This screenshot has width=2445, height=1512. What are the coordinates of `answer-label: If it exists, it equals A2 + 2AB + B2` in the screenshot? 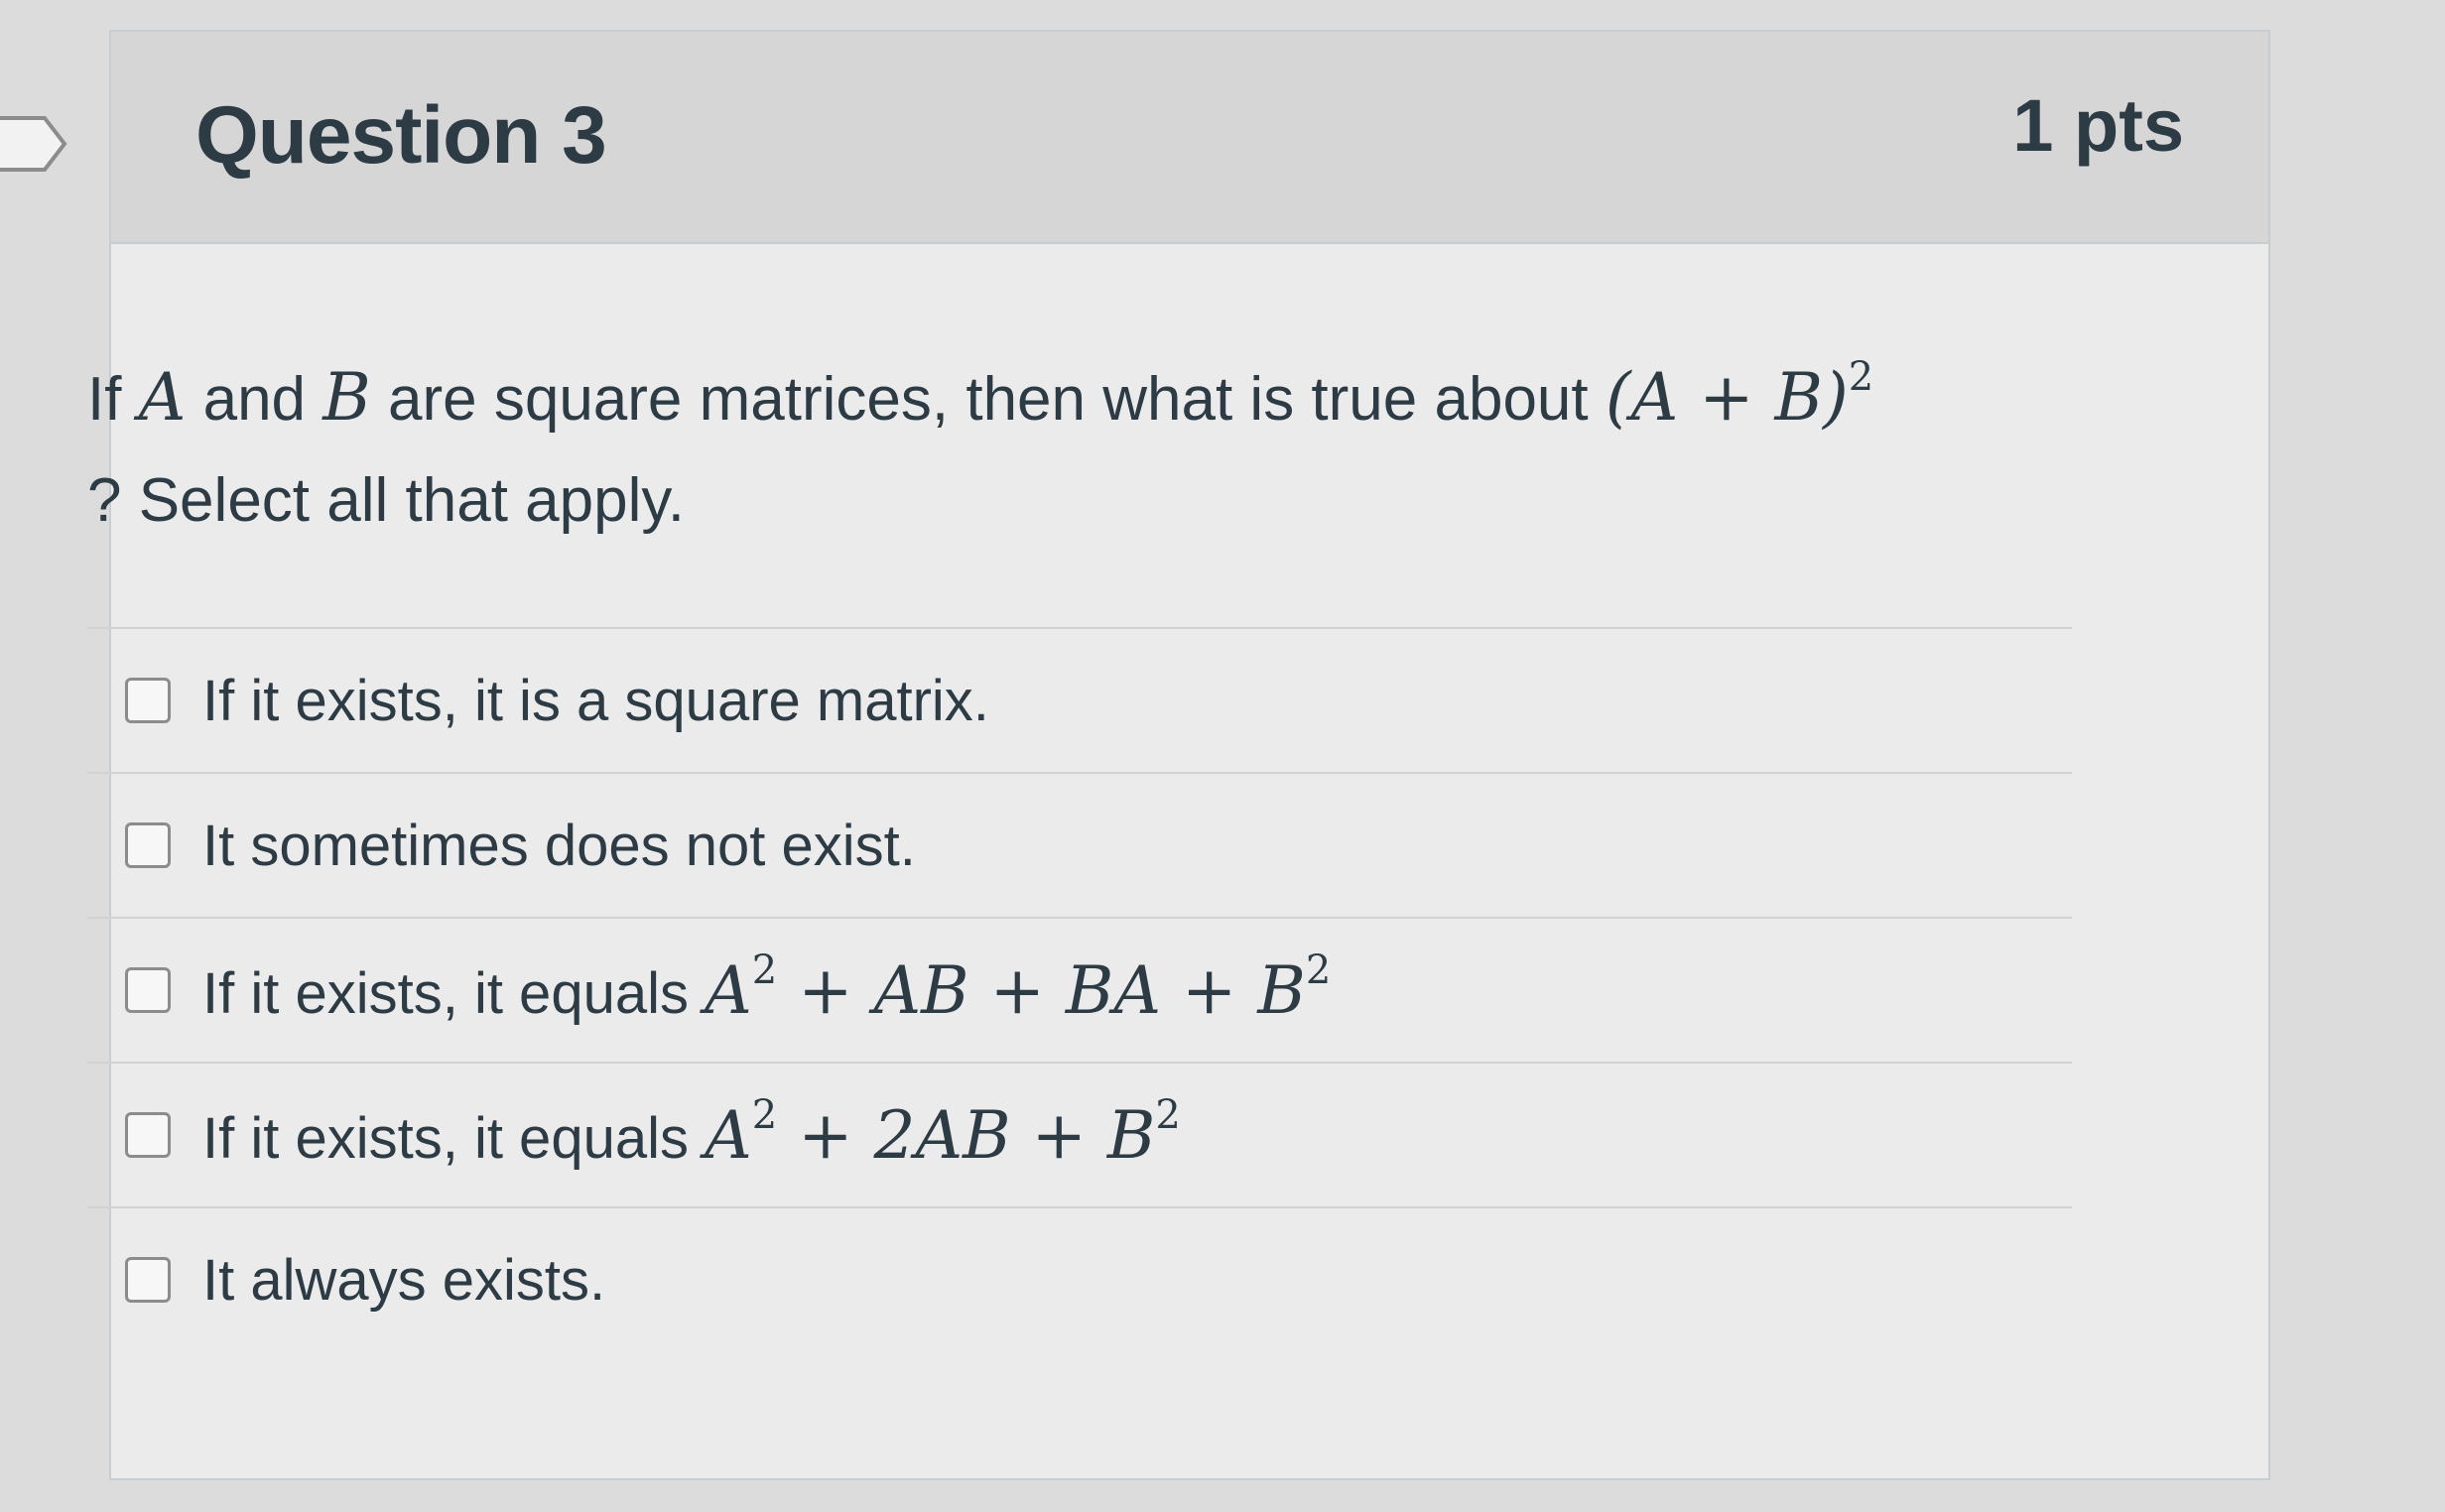 It's located at (691, 1134).